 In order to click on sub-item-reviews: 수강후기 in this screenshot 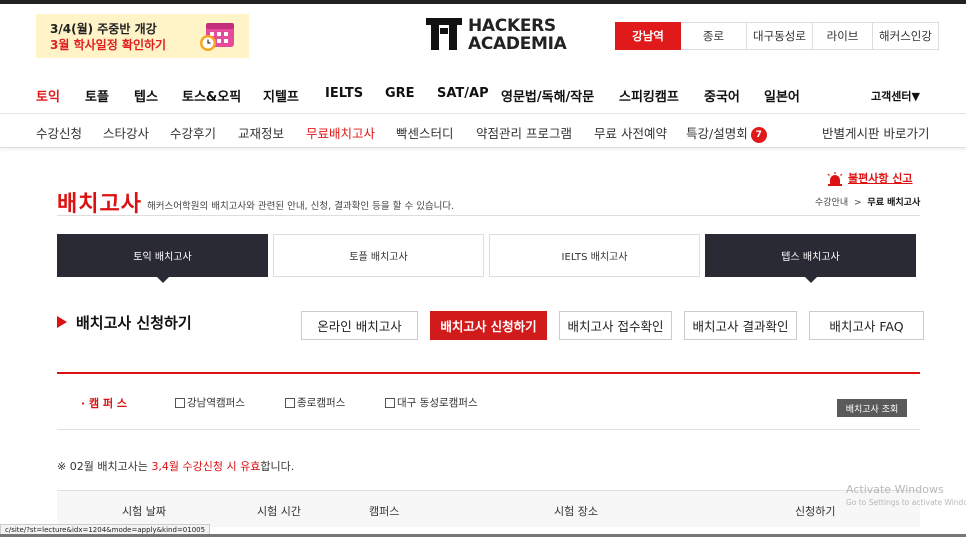, I will do `click(193, 132)`.